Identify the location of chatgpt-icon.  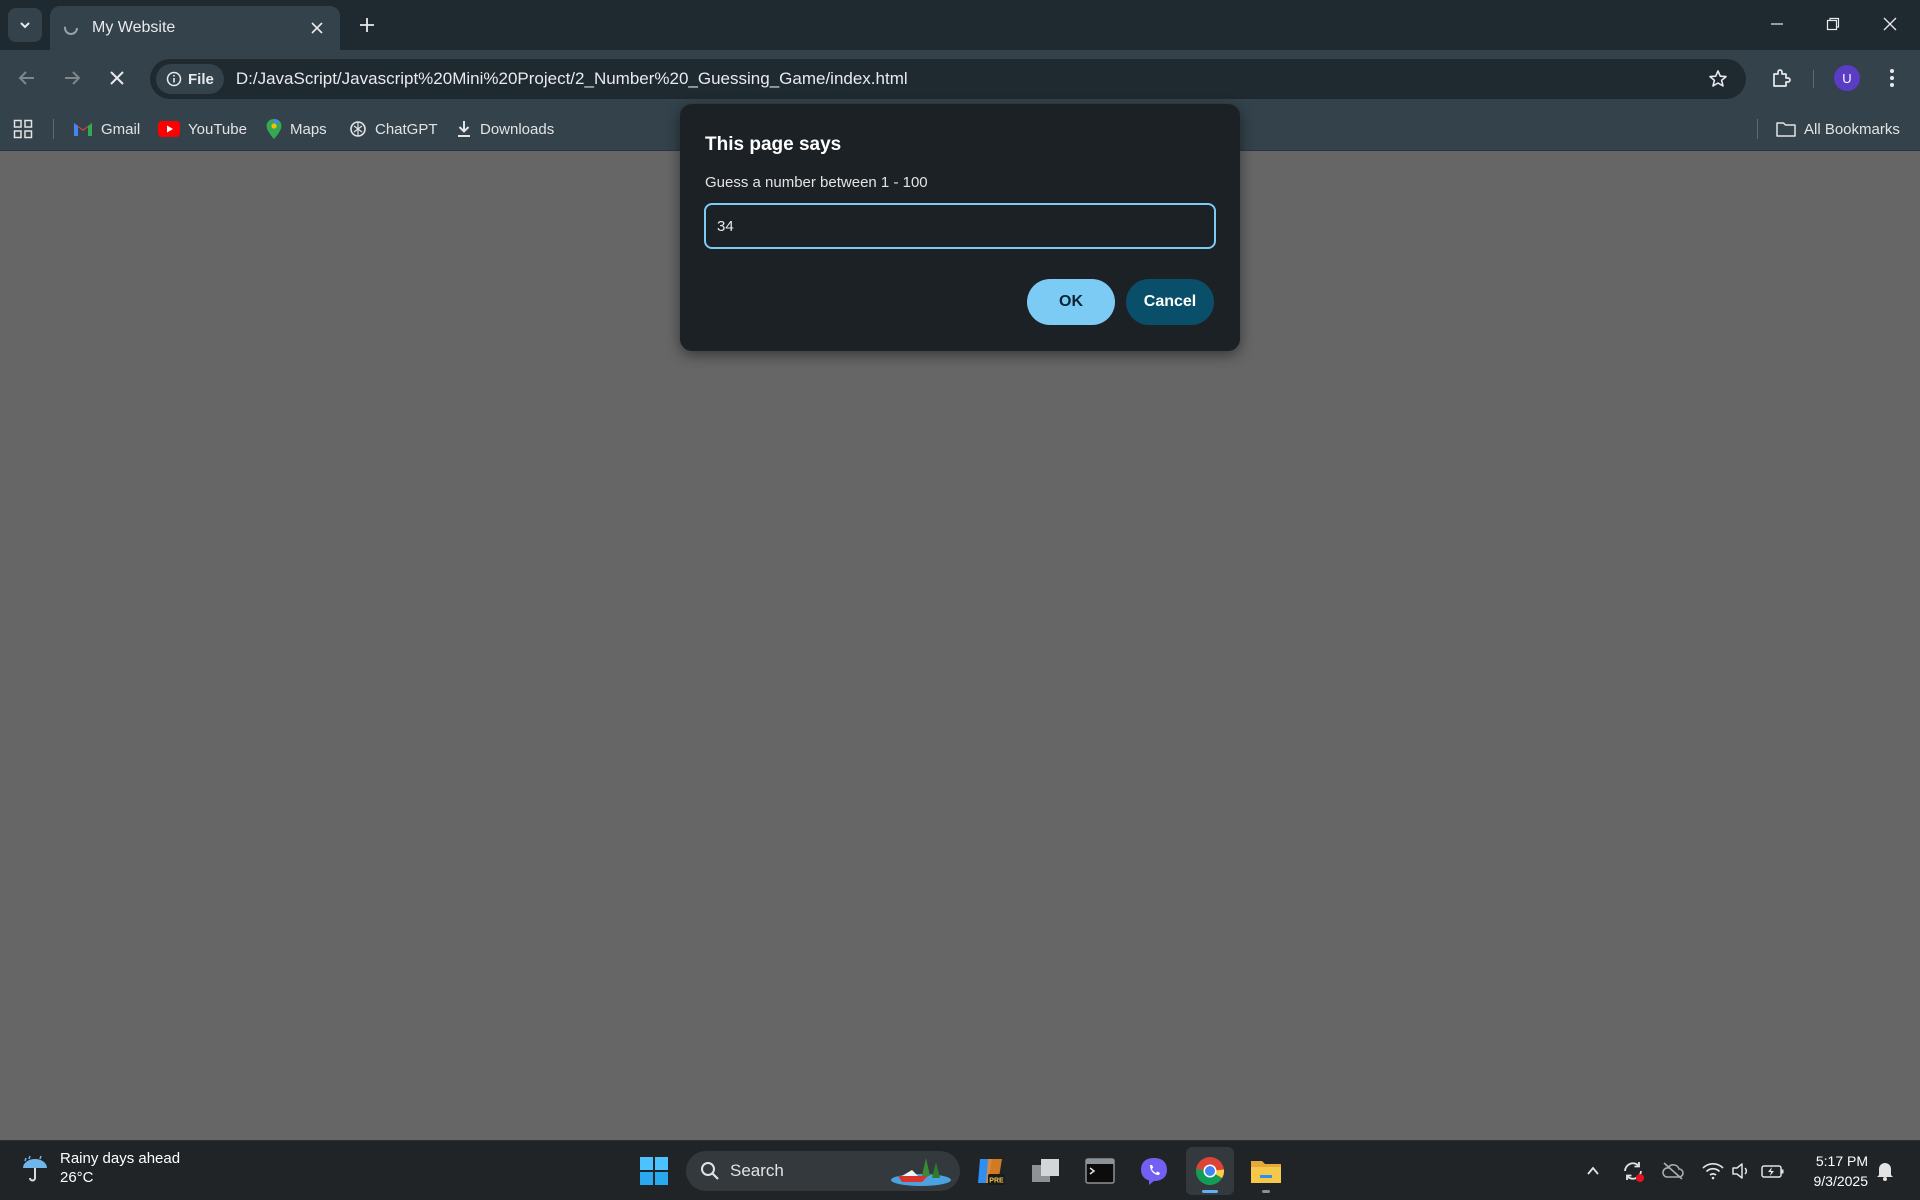
(358, 129).